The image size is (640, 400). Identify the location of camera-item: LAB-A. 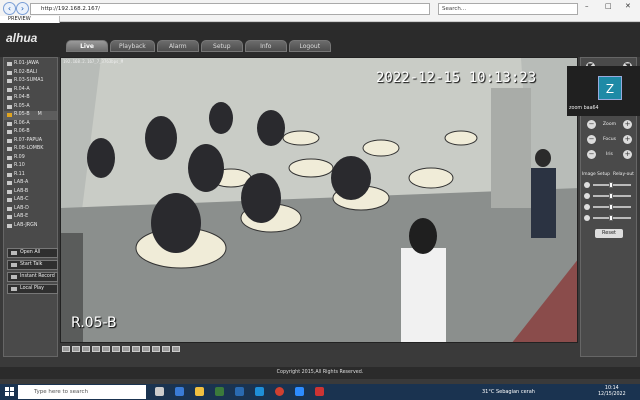
(30, 183).